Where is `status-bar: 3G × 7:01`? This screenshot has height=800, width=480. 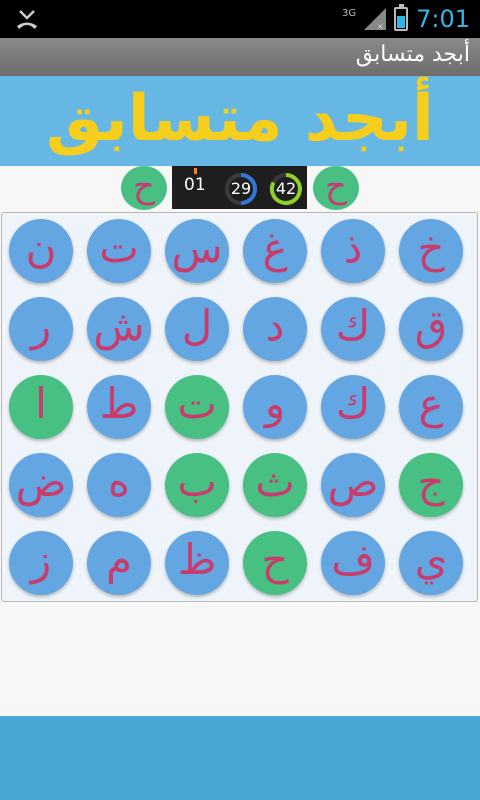 status-bar: 3G × 7:01 is located at coordinates (240, 19).